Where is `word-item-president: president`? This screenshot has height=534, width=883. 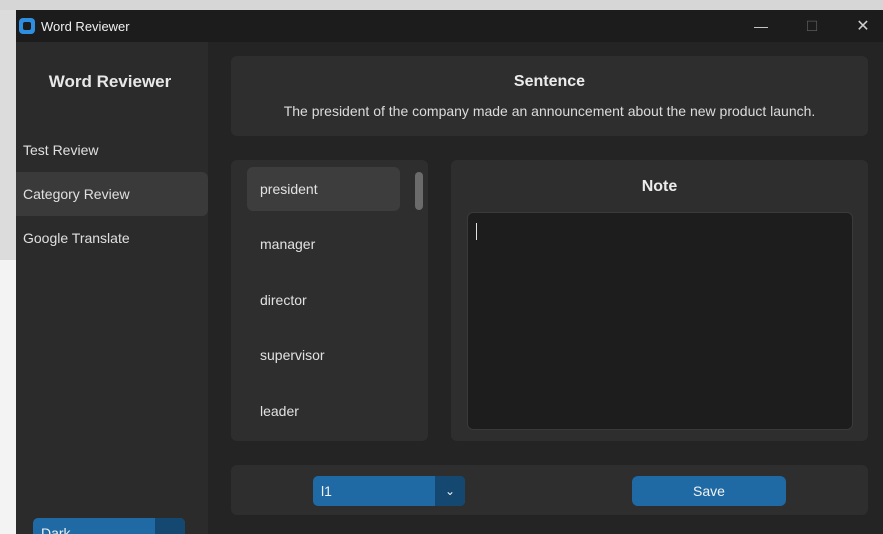
word-item-president: president is located at coordinates (323, 189).